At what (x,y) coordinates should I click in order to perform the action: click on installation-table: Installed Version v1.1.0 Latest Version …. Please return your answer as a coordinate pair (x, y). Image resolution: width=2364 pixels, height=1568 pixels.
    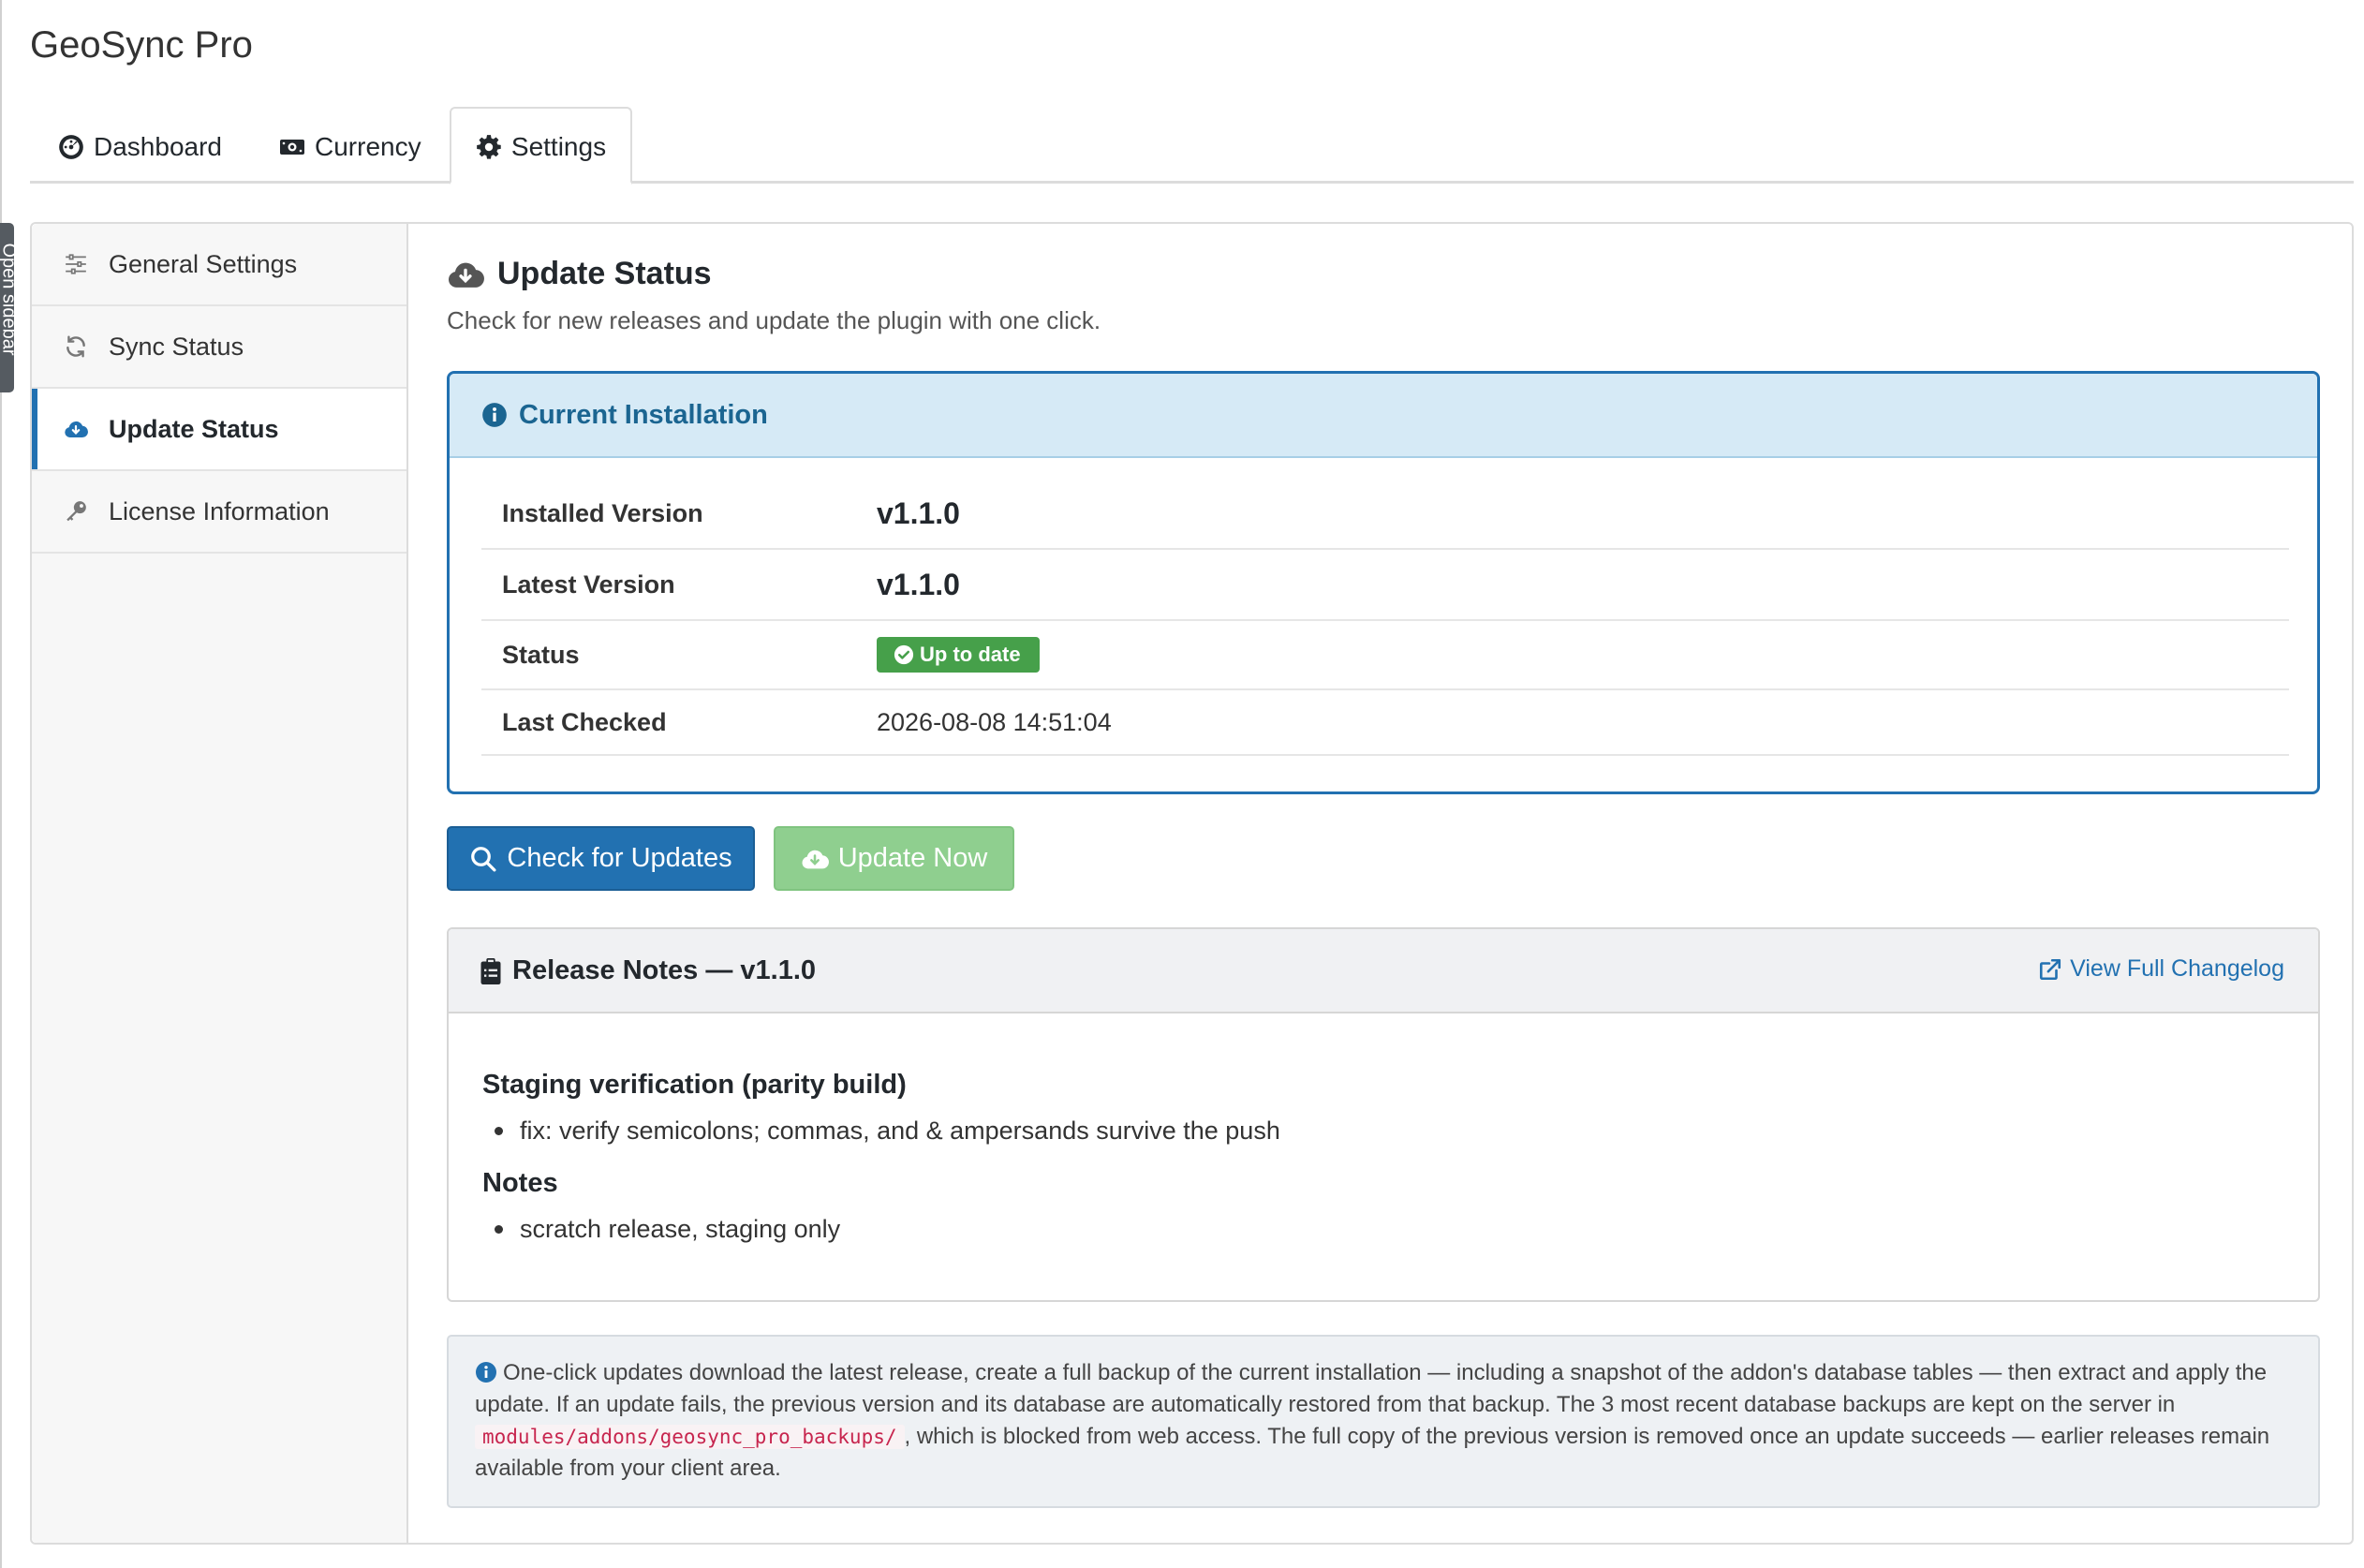
    Looking at the image, I should click on (1385, 617).